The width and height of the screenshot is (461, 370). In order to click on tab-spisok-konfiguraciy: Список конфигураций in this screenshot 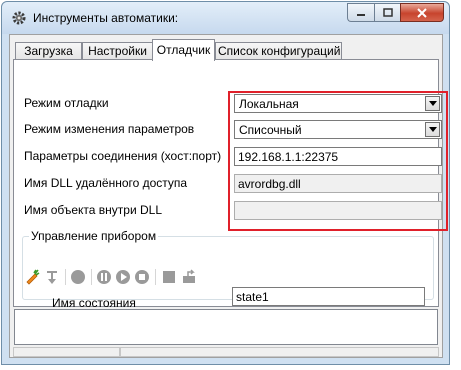, I will do `click(278, 51)`.